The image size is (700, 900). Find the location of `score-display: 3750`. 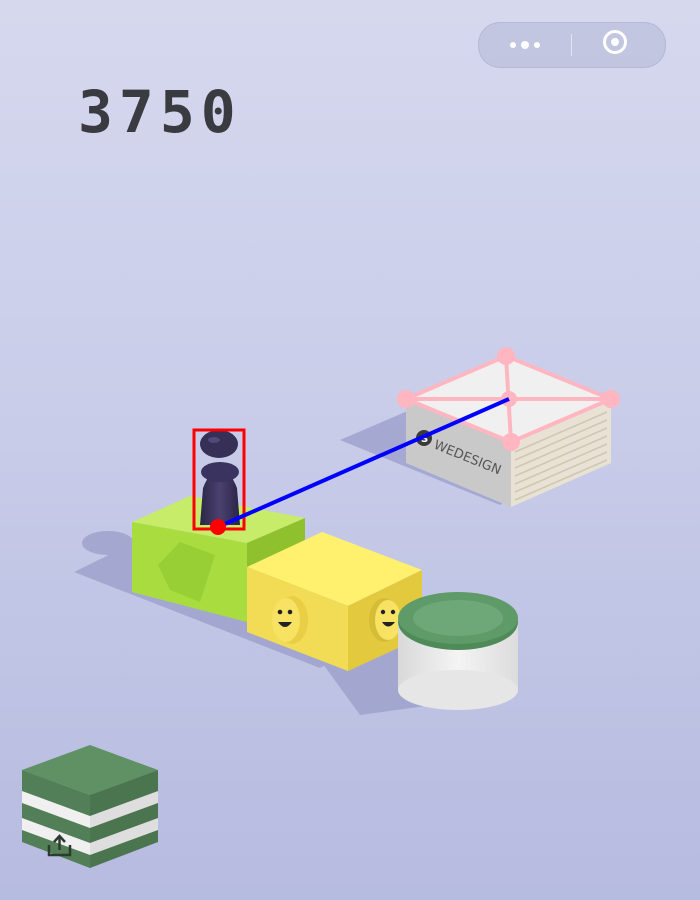

score-display: 3750 is located at coordinates (160, 112).